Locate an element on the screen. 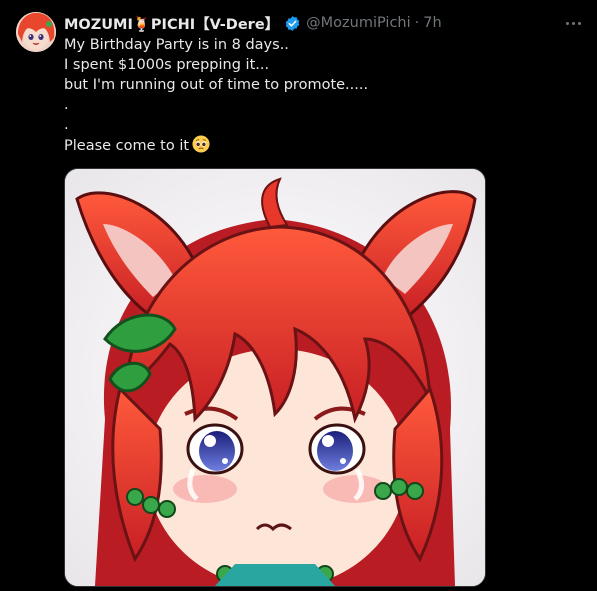 Image resolution: width=597 pixels, height=591 pixels. avatar-image is located at coordinates (36, 32).